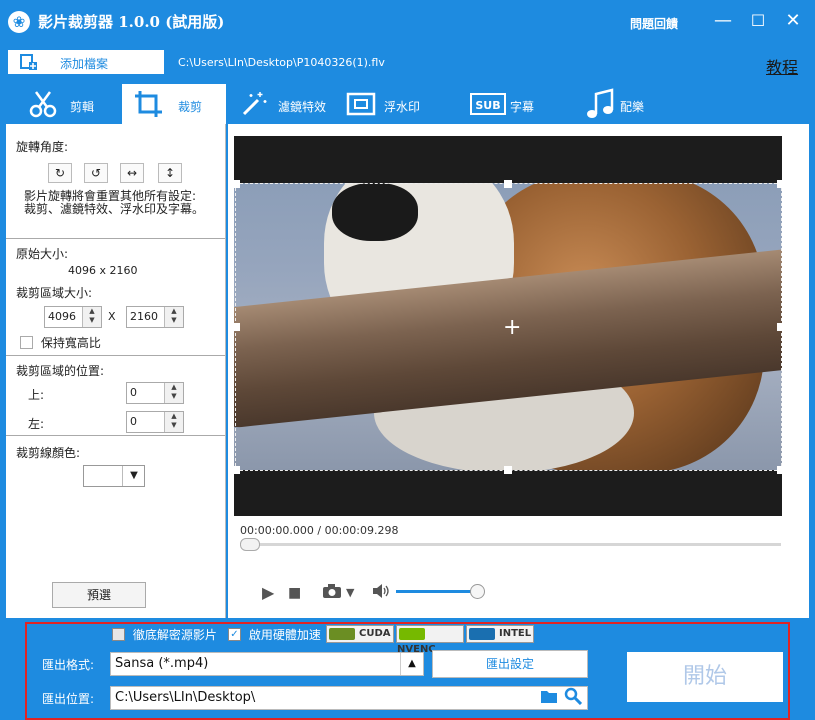  I want to click on timecode: 00:00:00.000 / 00:00:09.298, so click(319, 530).